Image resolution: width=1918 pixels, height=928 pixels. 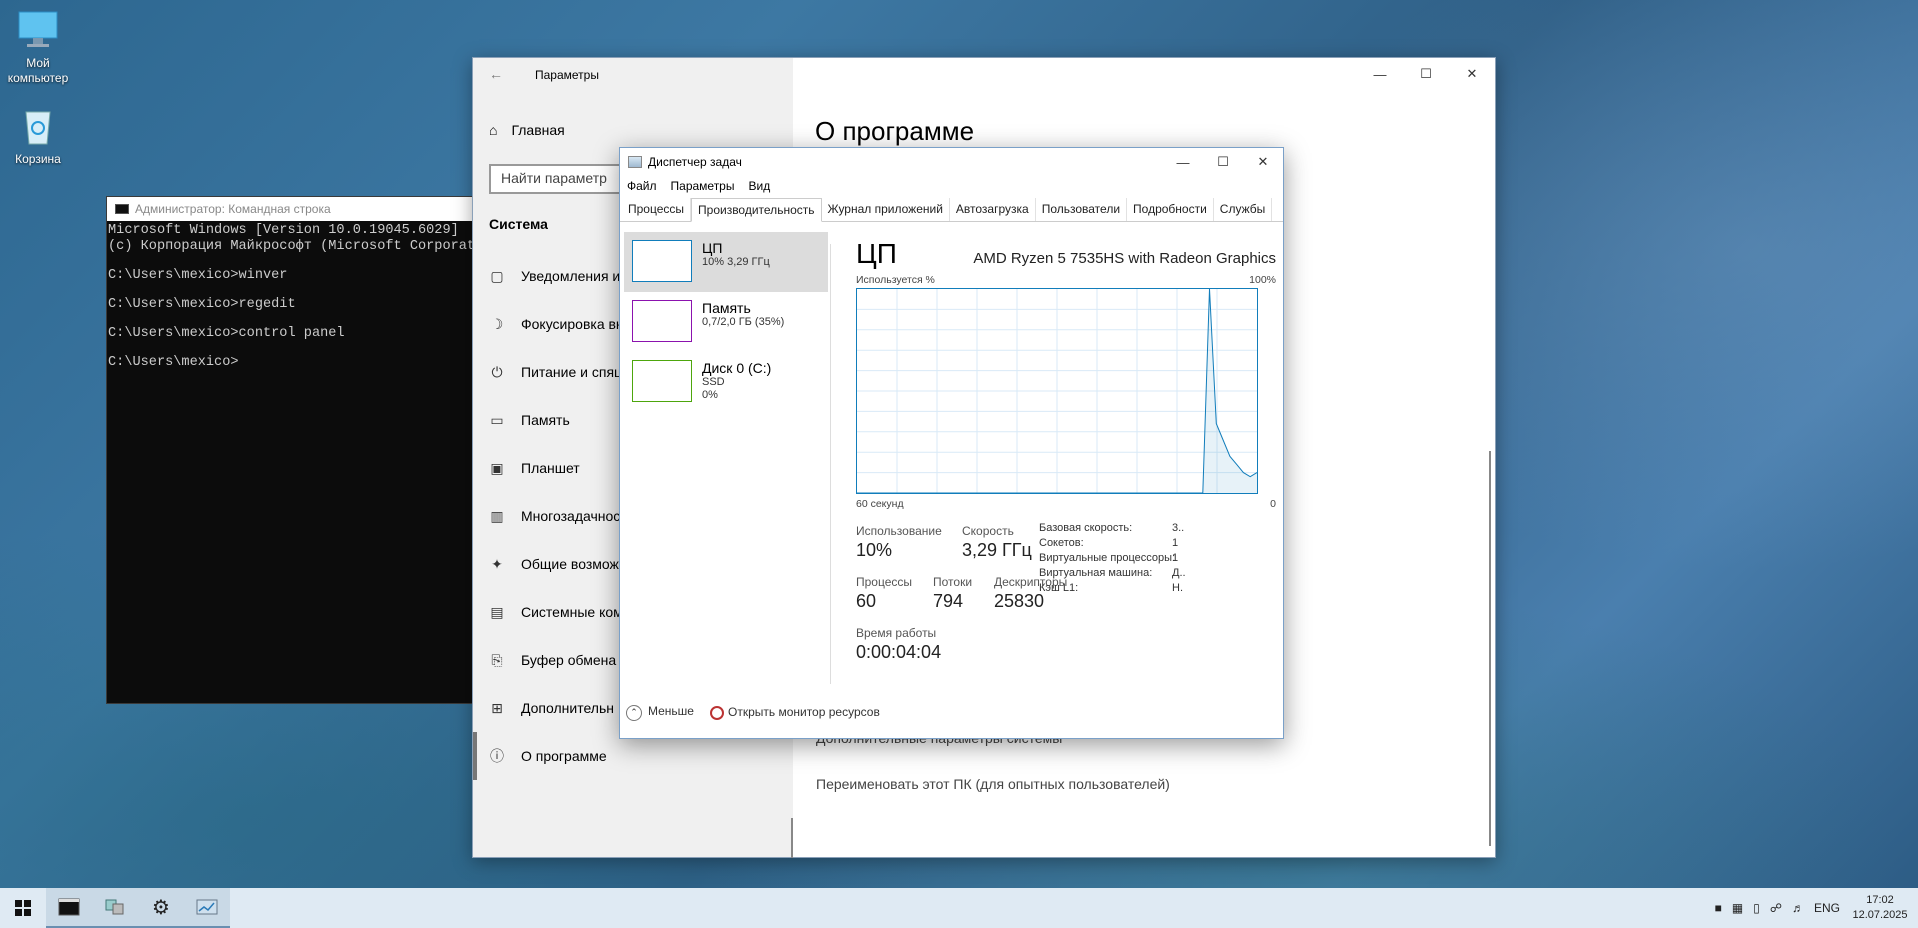 What do you see at coordinates (1170, 209) in the screenshot?
I see `tab-5: Подробности` at bounding box center [1170, 209].